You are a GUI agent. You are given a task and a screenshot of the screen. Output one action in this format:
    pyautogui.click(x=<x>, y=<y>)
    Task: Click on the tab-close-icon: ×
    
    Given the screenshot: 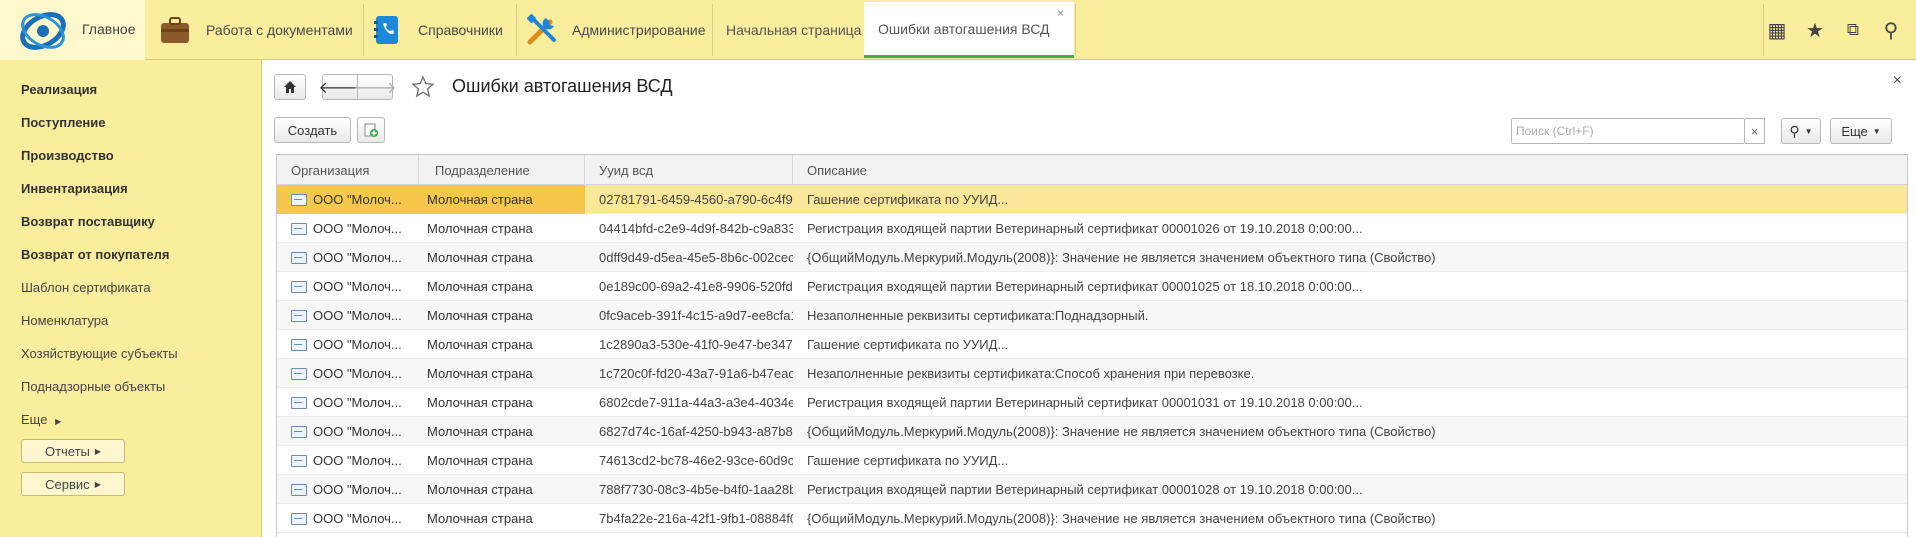 What is the action you would take?
    pyautogui.click(x=1060, y=13)
    